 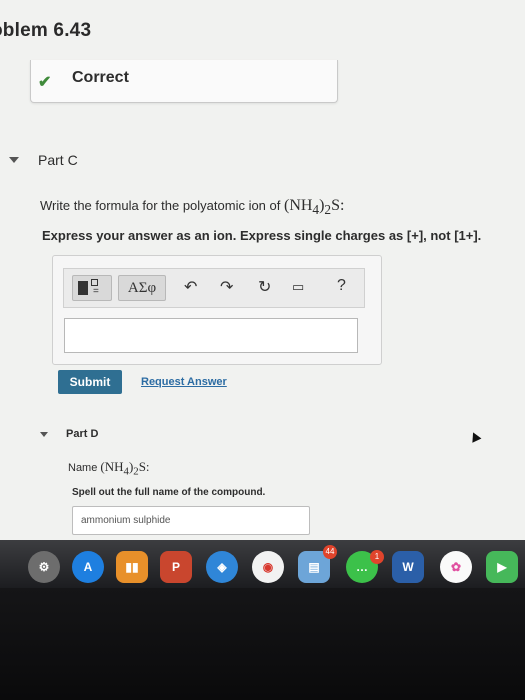 I want to click on part-d-question: Name (NH4)2S:, so click(x=109, y=468).